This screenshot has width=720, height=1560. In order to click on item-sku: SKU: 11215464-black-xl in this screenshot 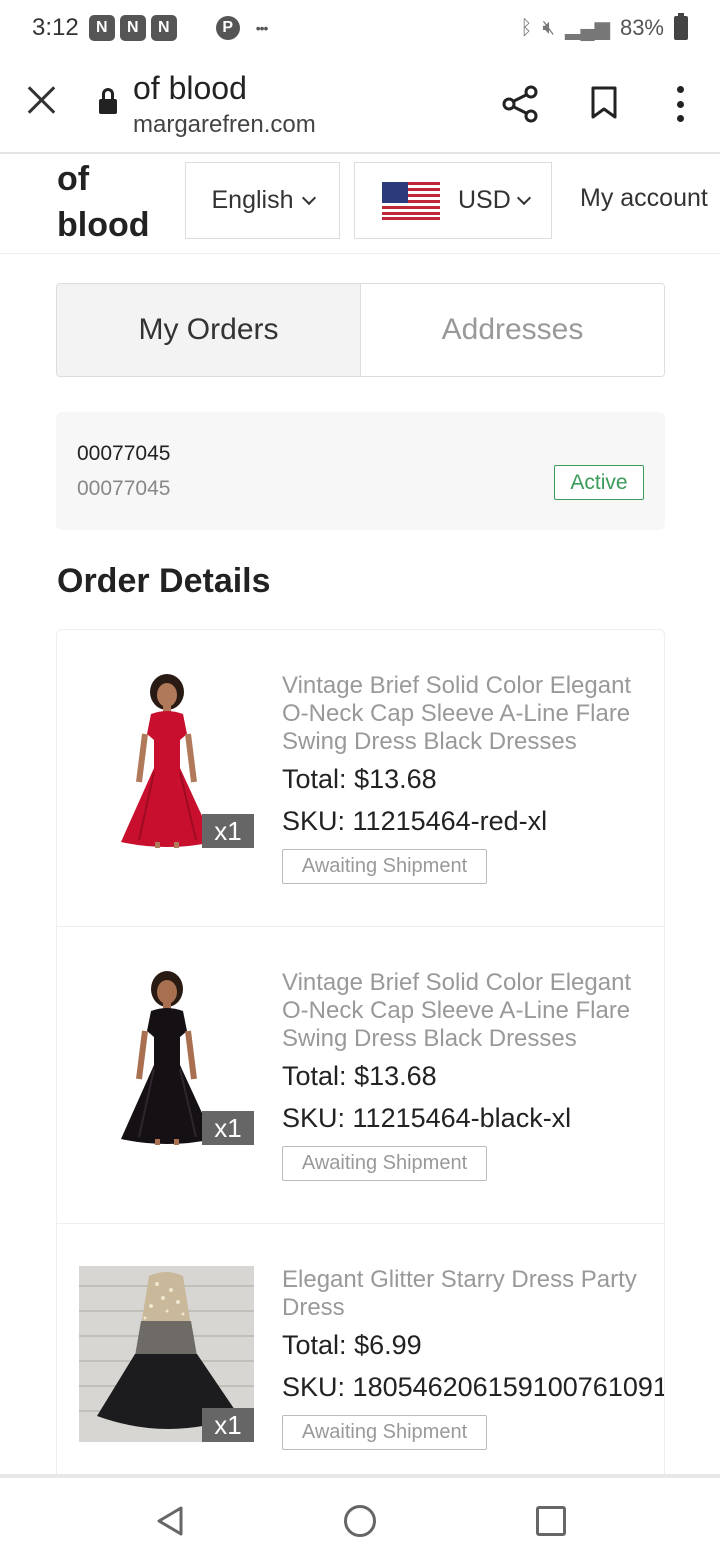, I will do `click(426, 1118)`.